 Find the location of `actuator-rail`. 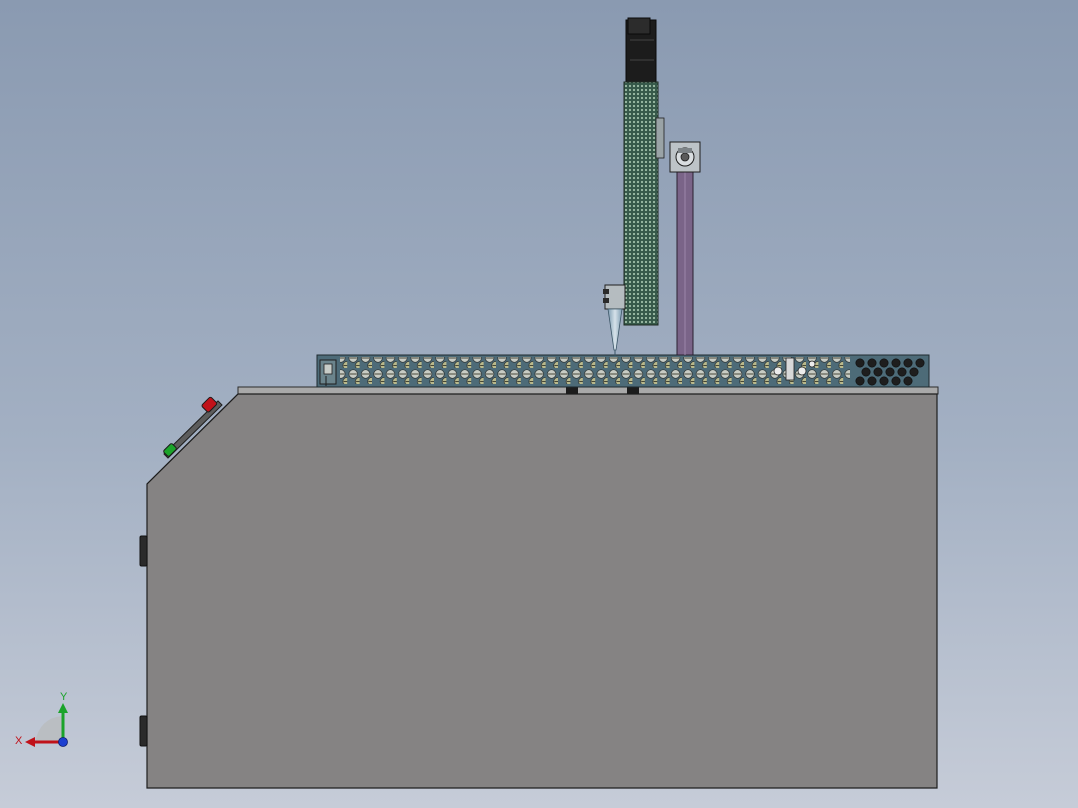

actuator-rail is located at coordinates (641, 203).